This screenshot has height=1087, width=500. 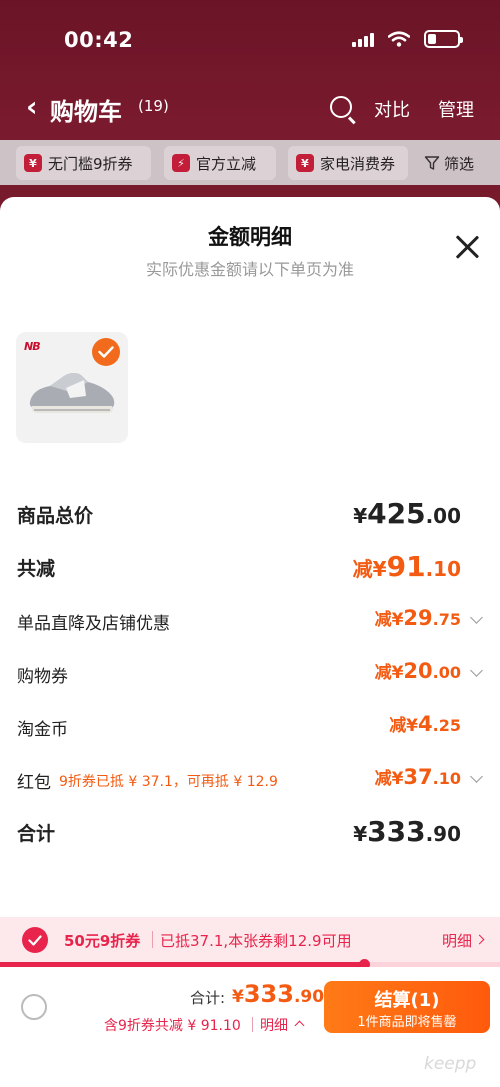 What do you see at coordinates (250, 515) in the screenshot?
I see `row-total-price: 商品总价 ¥425.00` at bounding box center [250, 515].